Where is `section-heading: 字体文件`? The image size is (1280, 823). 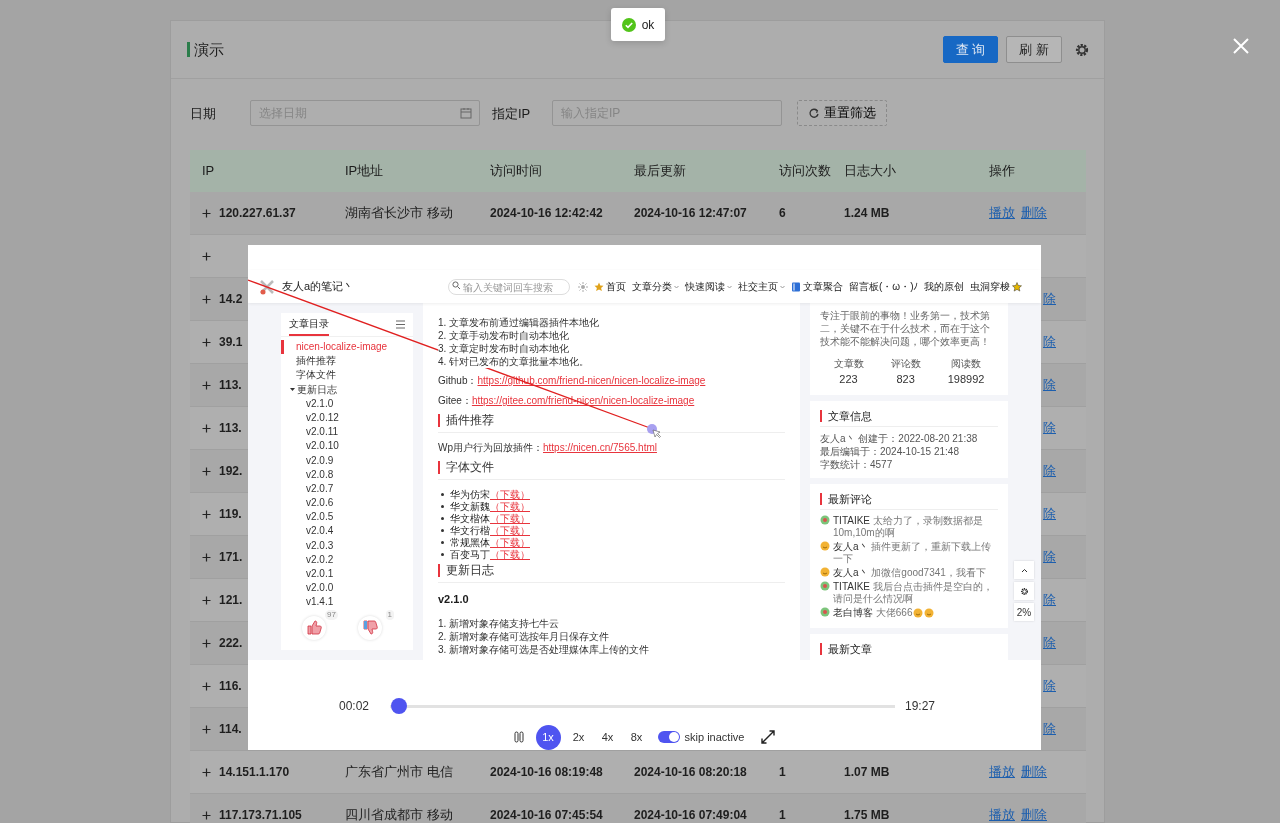 section-heading: 字体文件 is located at coordinates (611, 467).